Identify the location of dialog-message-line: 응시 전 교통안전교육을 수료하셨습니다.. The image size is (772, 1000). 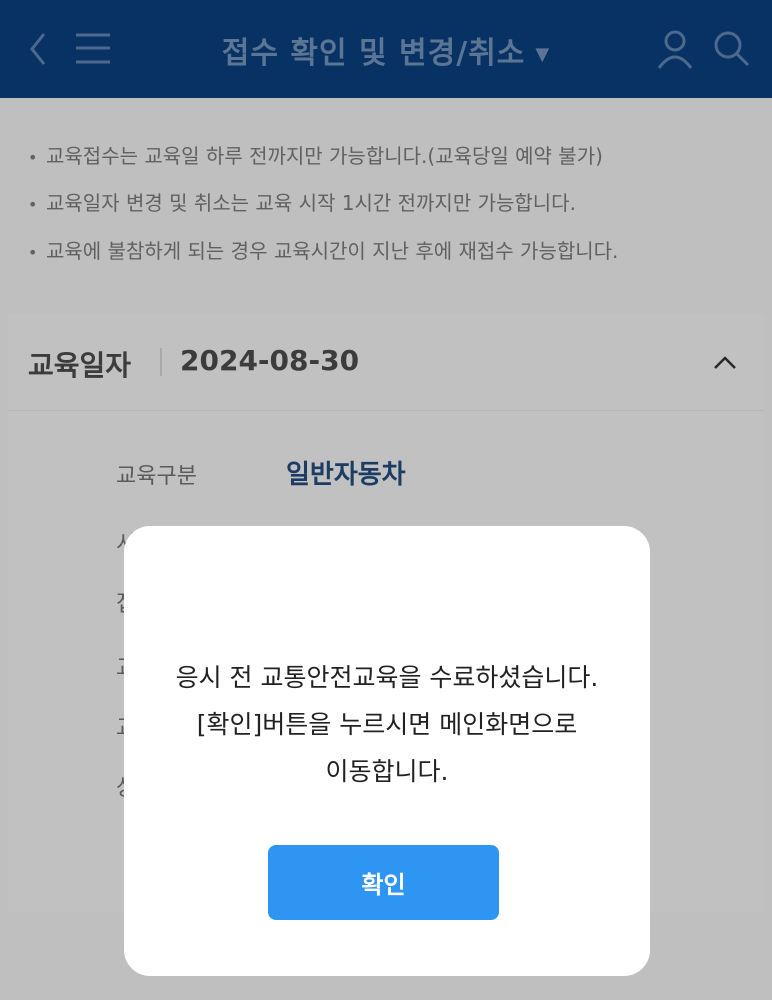
(387, 677).